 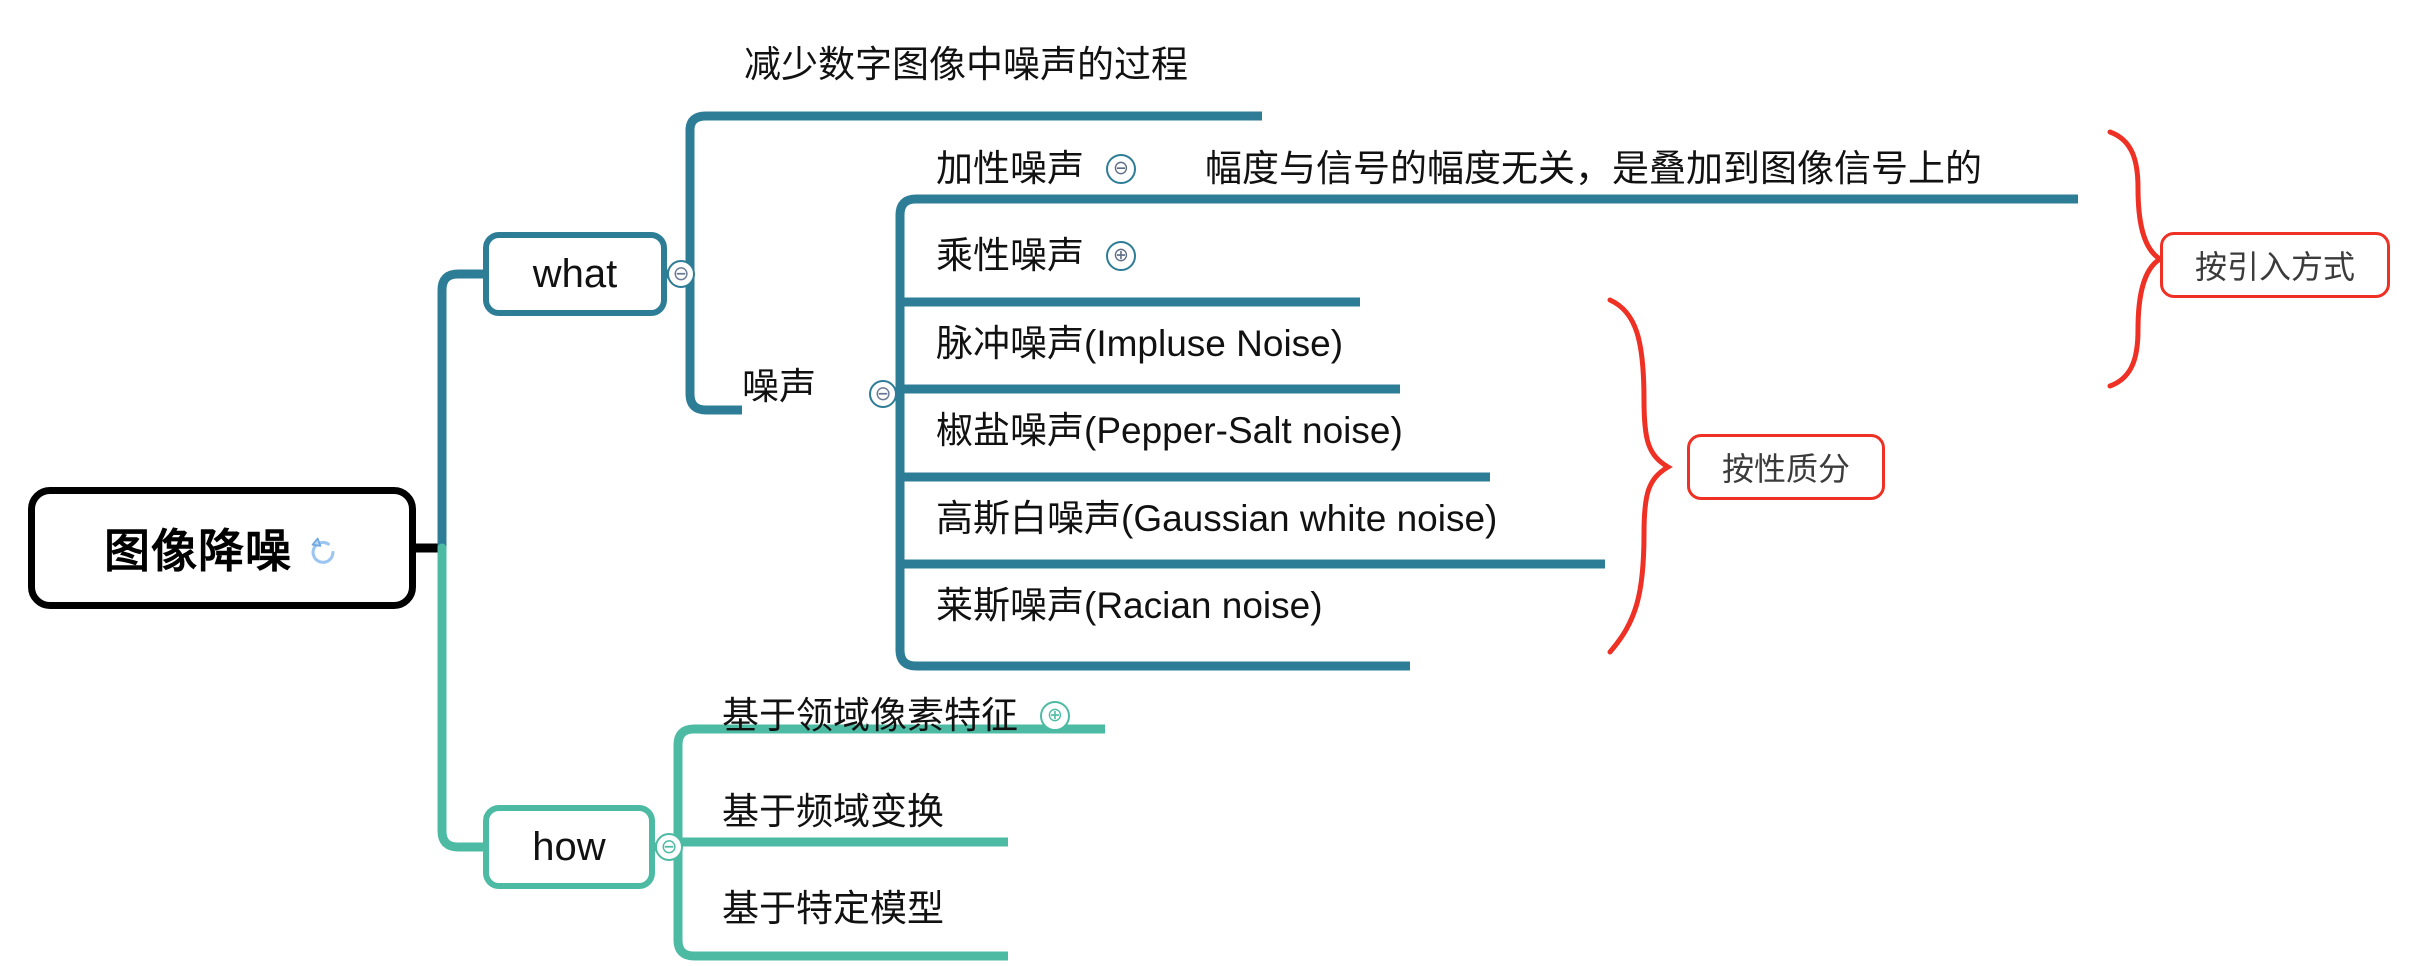 I want to click on node-neighborhood-pixel-feature: 基于领域像素特征 ⊕, so click(x=896, y=715).